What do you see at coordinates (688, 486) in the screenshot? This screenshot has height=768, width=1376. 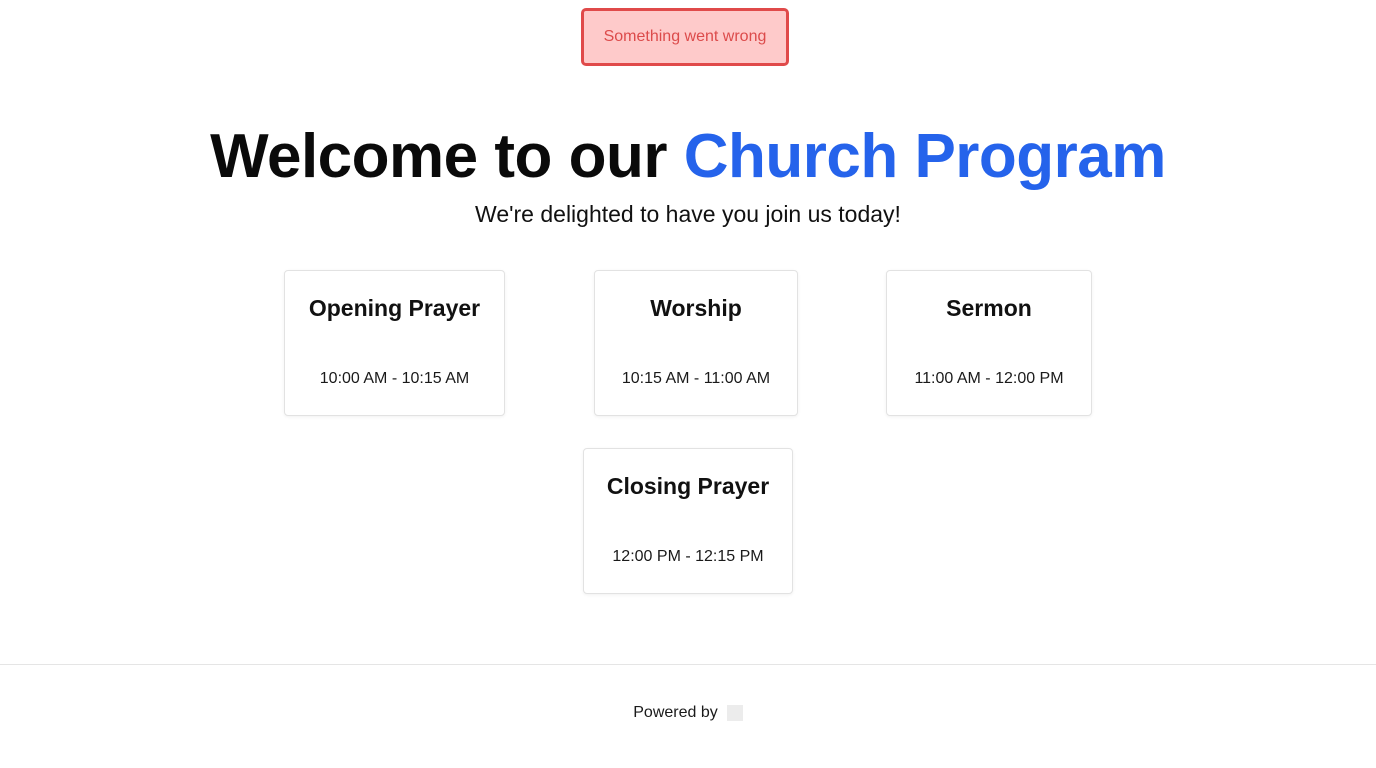 I see `program-card-title: Closing Prayer` at bounding box center [688, 486].